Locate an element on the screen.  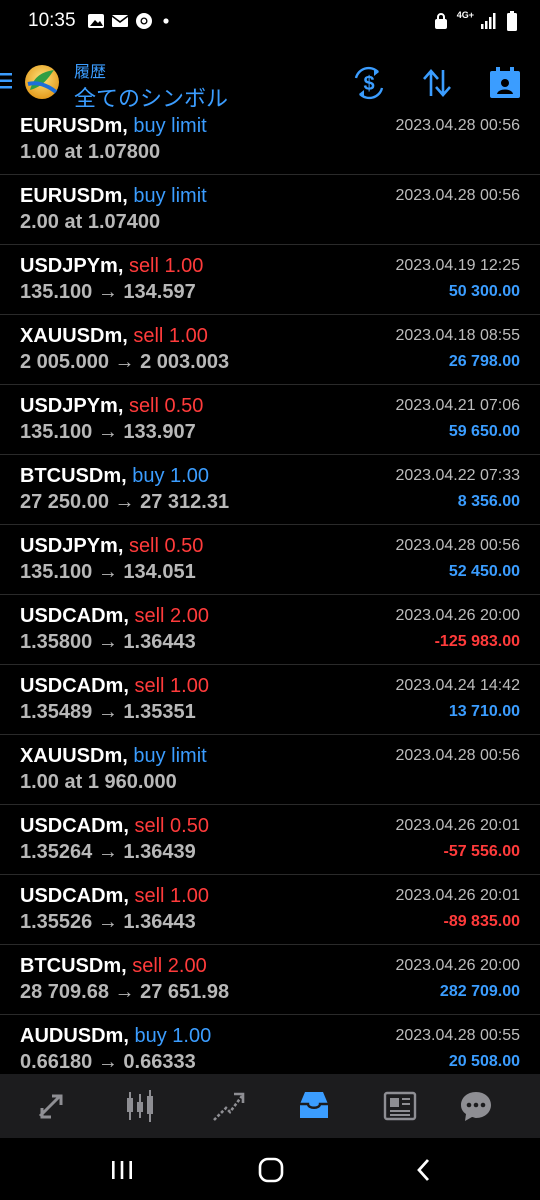
dot-icon is located at coordinates (166, 21).